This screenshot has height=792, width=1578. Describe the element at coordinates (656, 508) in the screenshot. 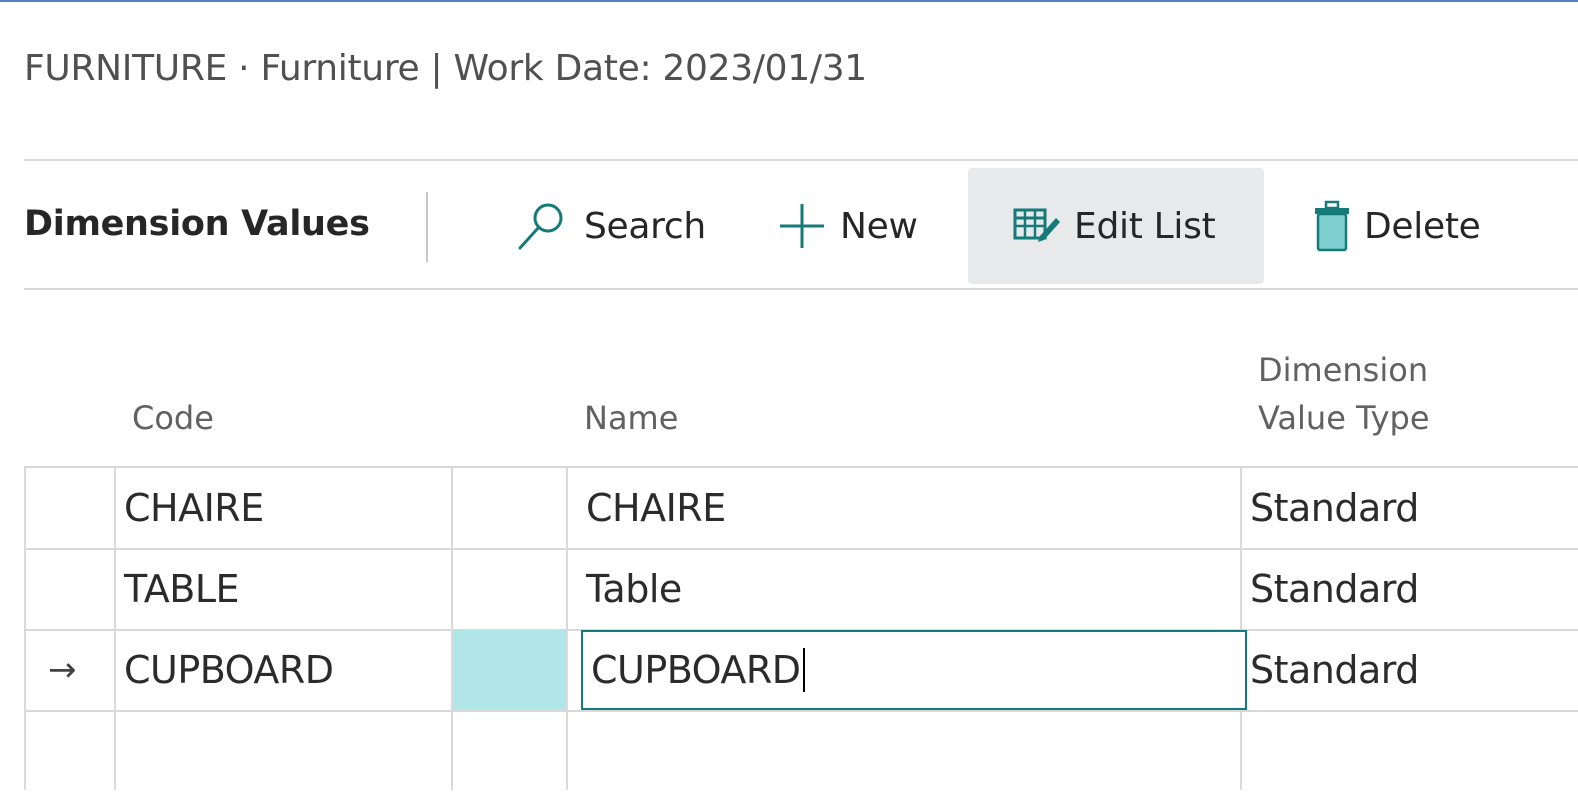

I see `cell-name: CHAIRE` at that location.